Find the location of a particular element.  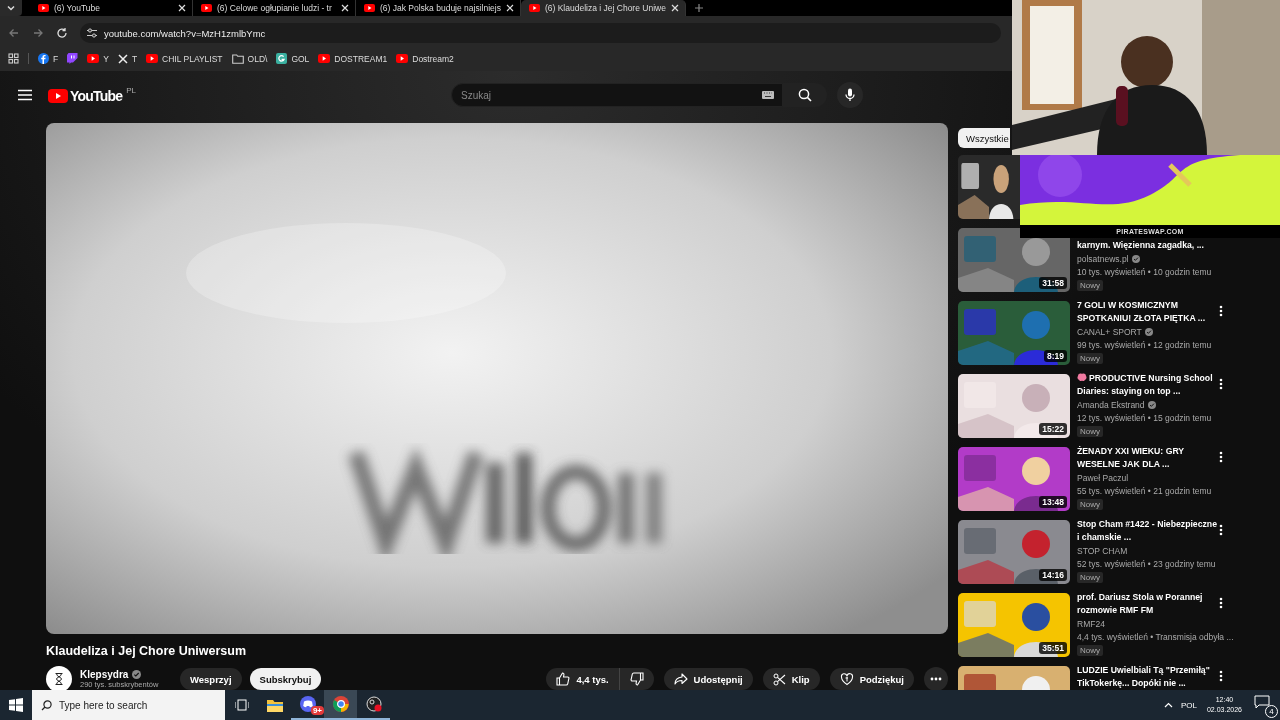

hourglass-icon is located at coordinates (59, 679).